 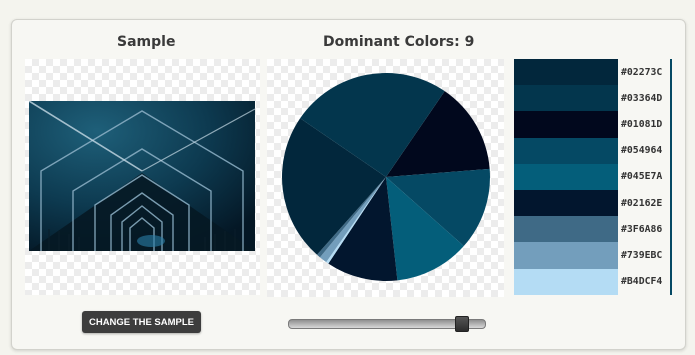 What do you see at coordinates (645, 255) in the screenshot?
I see `swatch-hex-label: #739EBC` at bounding box center [645, 255].